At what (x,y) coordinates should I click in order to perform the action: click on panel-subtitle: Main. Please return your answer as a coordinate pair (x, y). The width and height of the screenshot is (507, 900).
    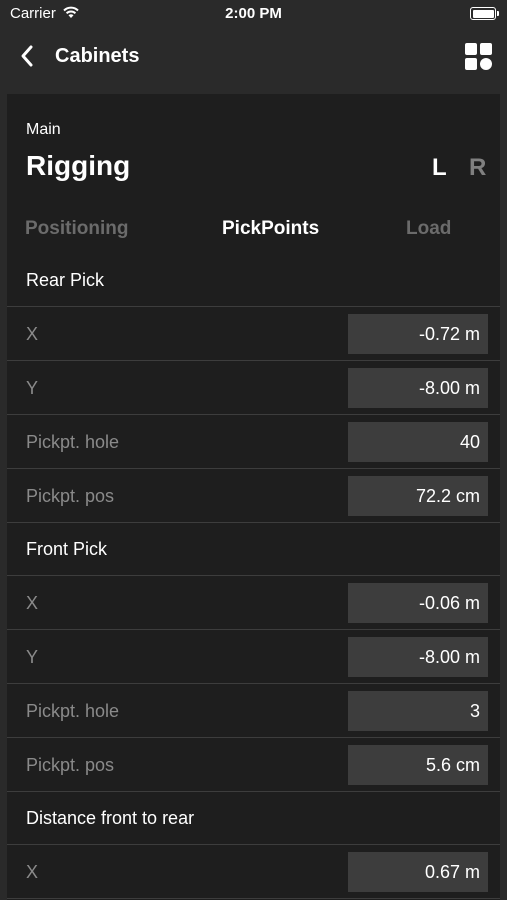
    Looking at the image, I should click on (43, 129).